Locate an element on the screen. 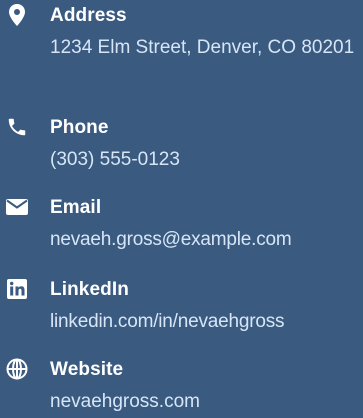 Image resolution: width=363 pixels, height=418 pixels. map-marker-icon is located at coordinates (17, 15).